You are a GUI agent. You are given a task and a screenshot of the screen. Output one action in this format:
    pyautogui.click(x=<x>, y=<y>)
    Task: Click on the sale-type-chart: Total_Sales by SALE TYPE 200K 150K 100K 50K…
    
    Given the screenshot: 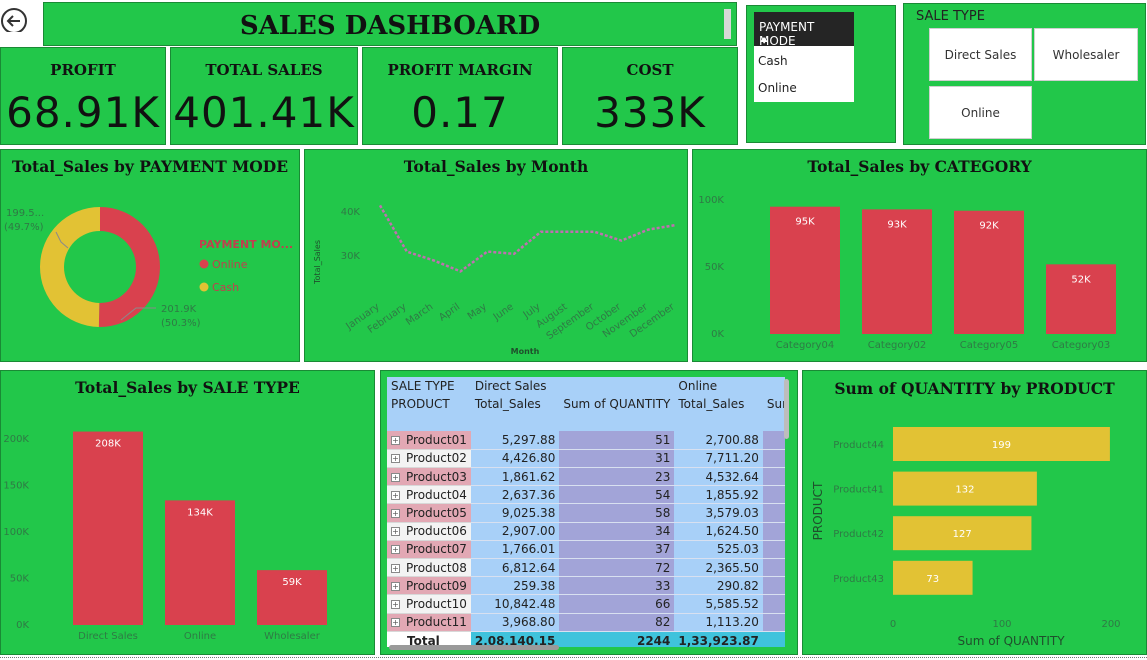 What is the action you would take?
    pyautogui.click(x=187, y=512)
    